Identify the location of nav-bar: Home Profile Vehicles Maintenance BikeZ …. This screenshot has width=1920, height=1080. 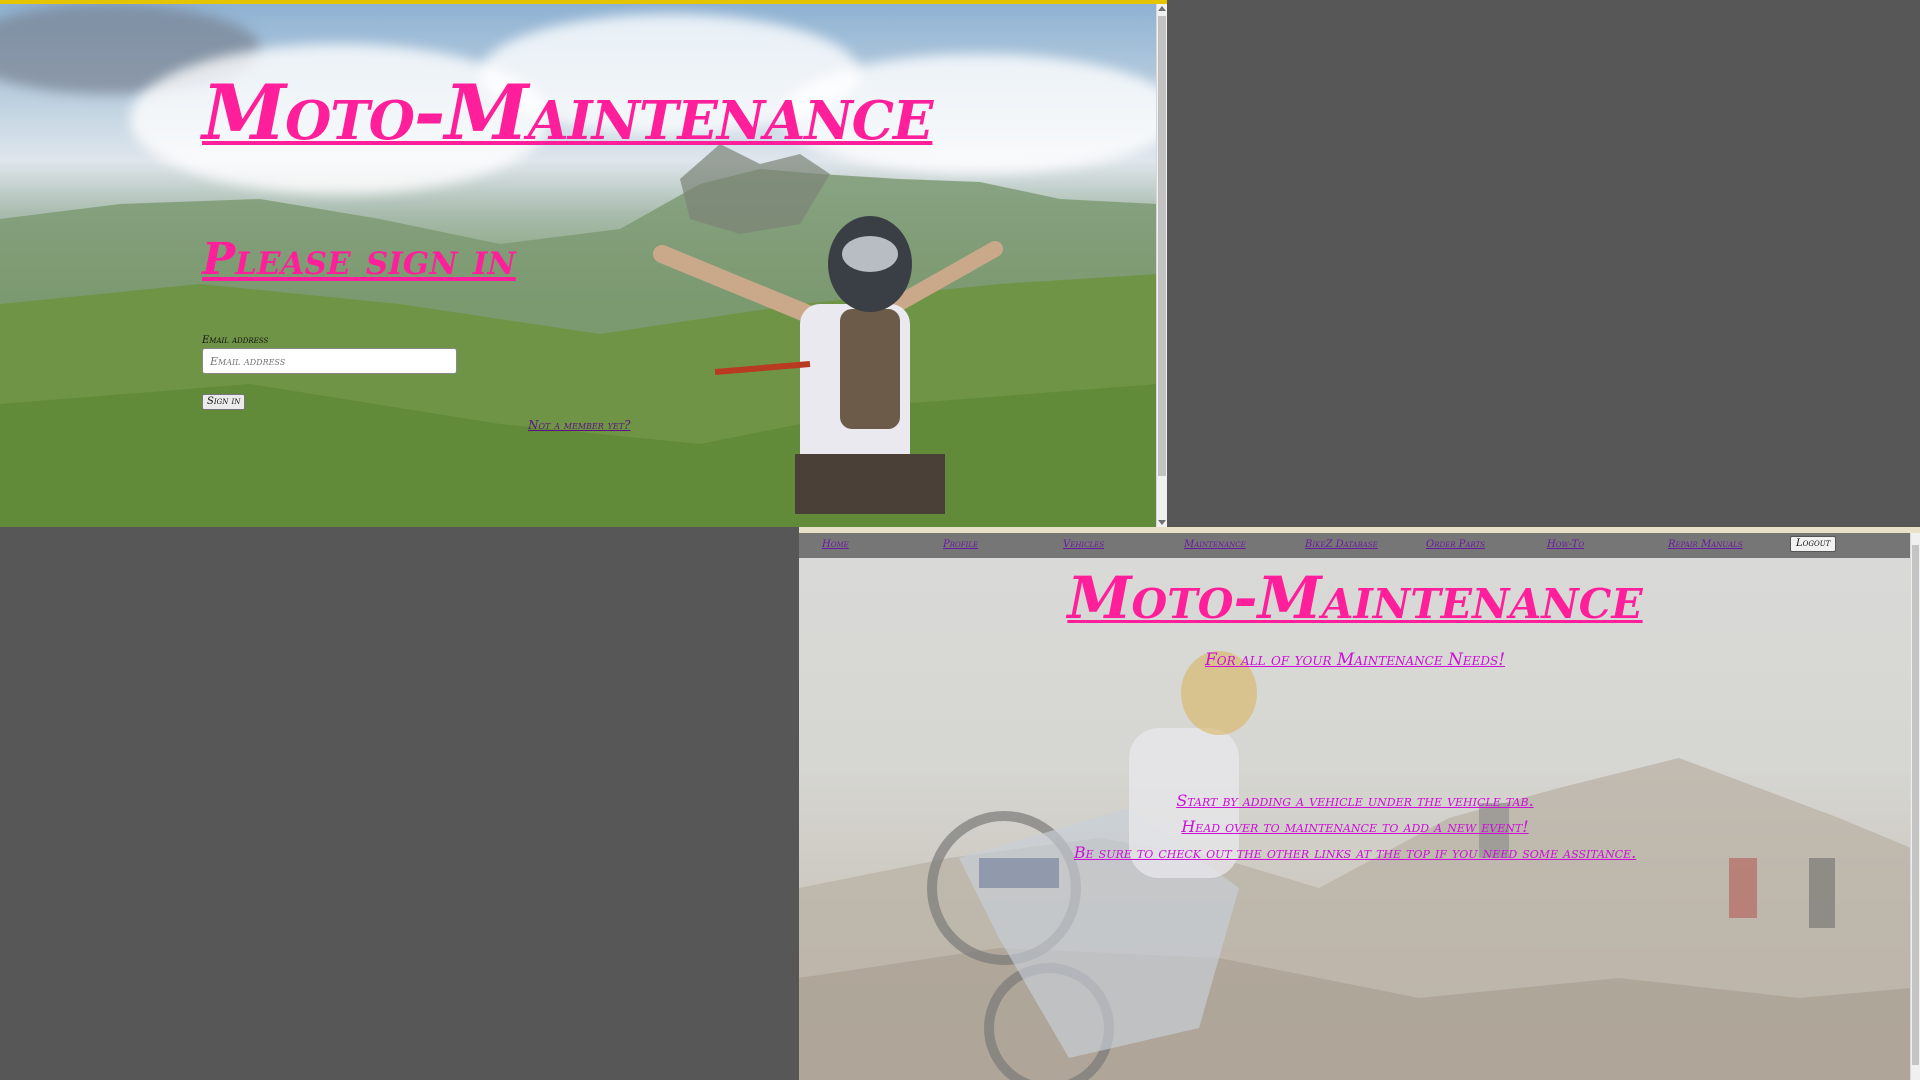
(1355, 545).